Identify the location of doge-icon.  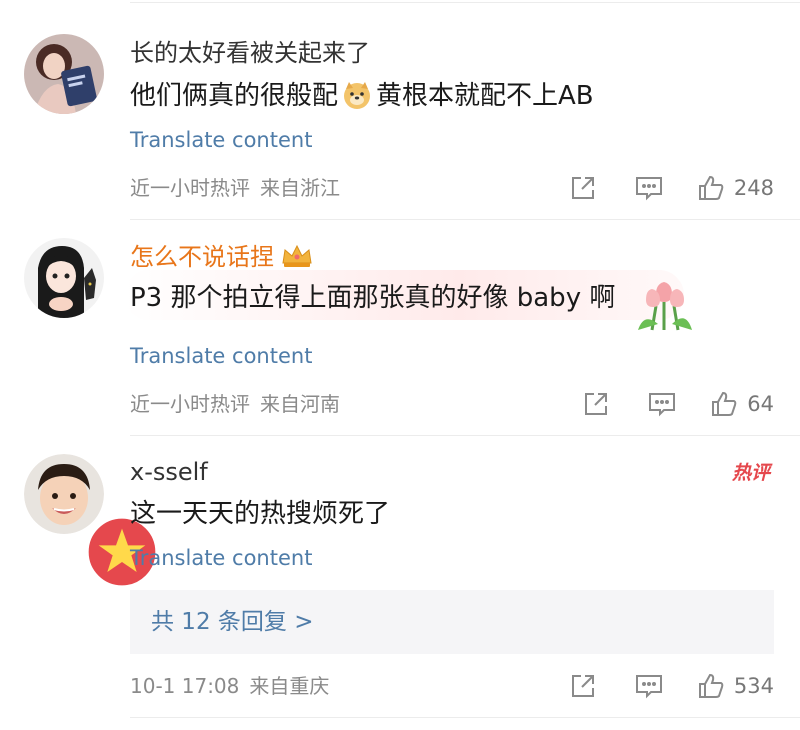
(357, 95).